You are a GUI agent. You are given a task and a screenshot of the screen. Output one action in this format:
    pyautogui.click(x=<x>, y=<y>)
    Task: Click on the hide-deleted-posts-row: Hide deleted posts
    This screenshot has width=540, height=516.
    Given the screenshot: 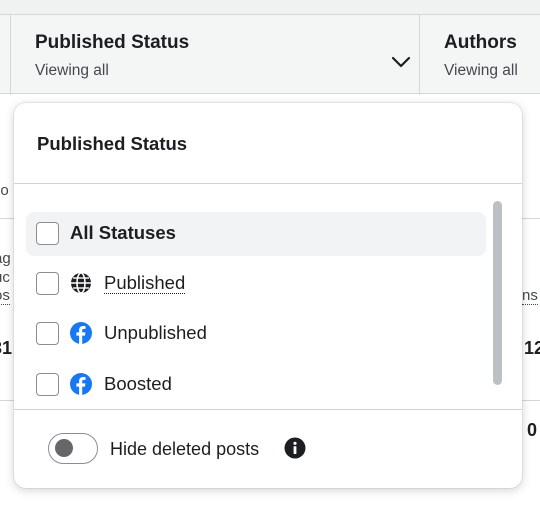 What is the action you would take?
    pyautogui.click(x=258, y=449)
    